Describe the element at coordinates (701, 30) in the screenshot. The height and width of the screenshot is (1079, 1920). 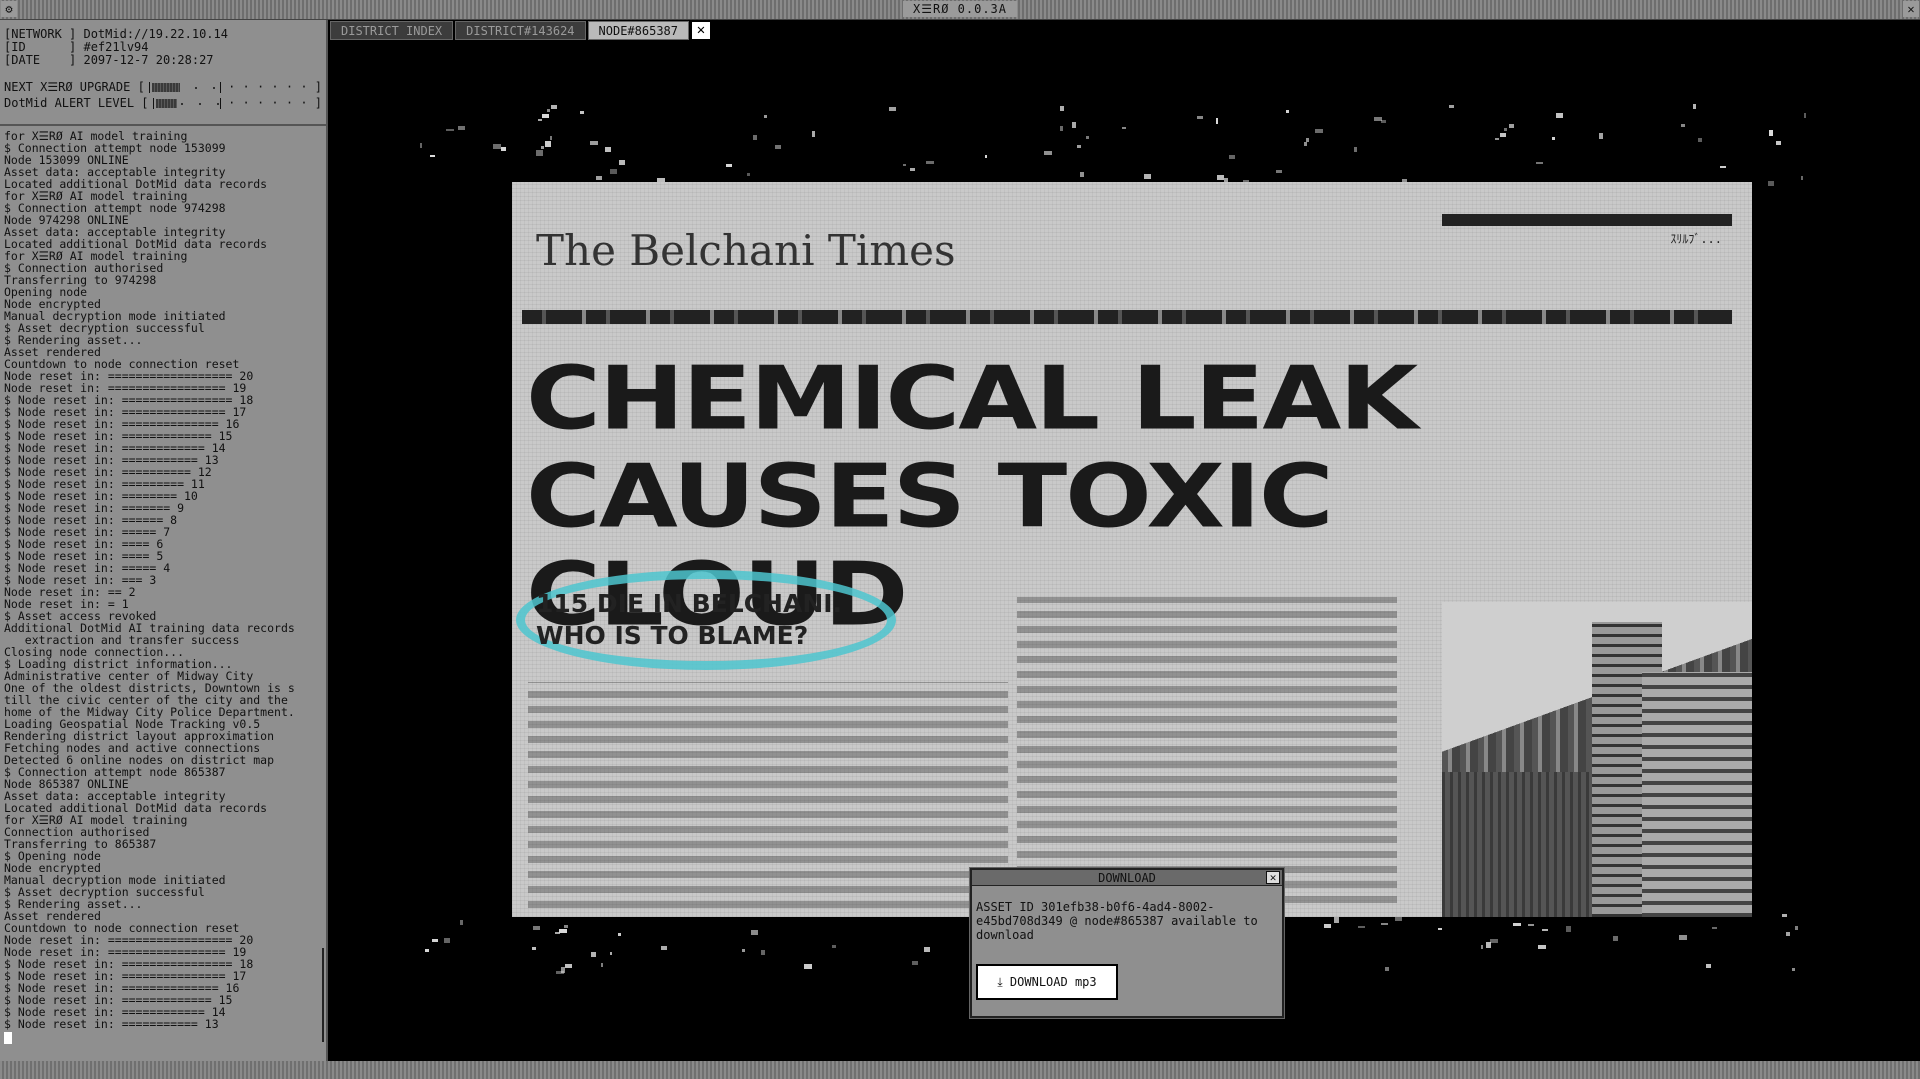
I see `close-tab-icon: ✕` at that location.